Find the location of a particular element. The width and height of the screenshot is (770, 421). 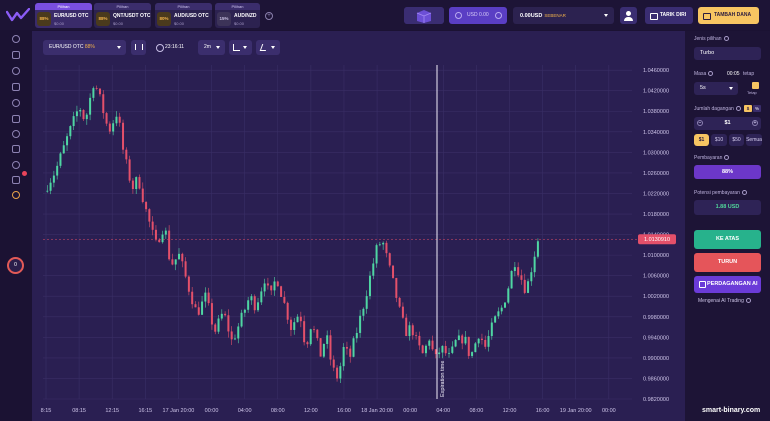

analytics-icon is located at coordinates (16, 149).